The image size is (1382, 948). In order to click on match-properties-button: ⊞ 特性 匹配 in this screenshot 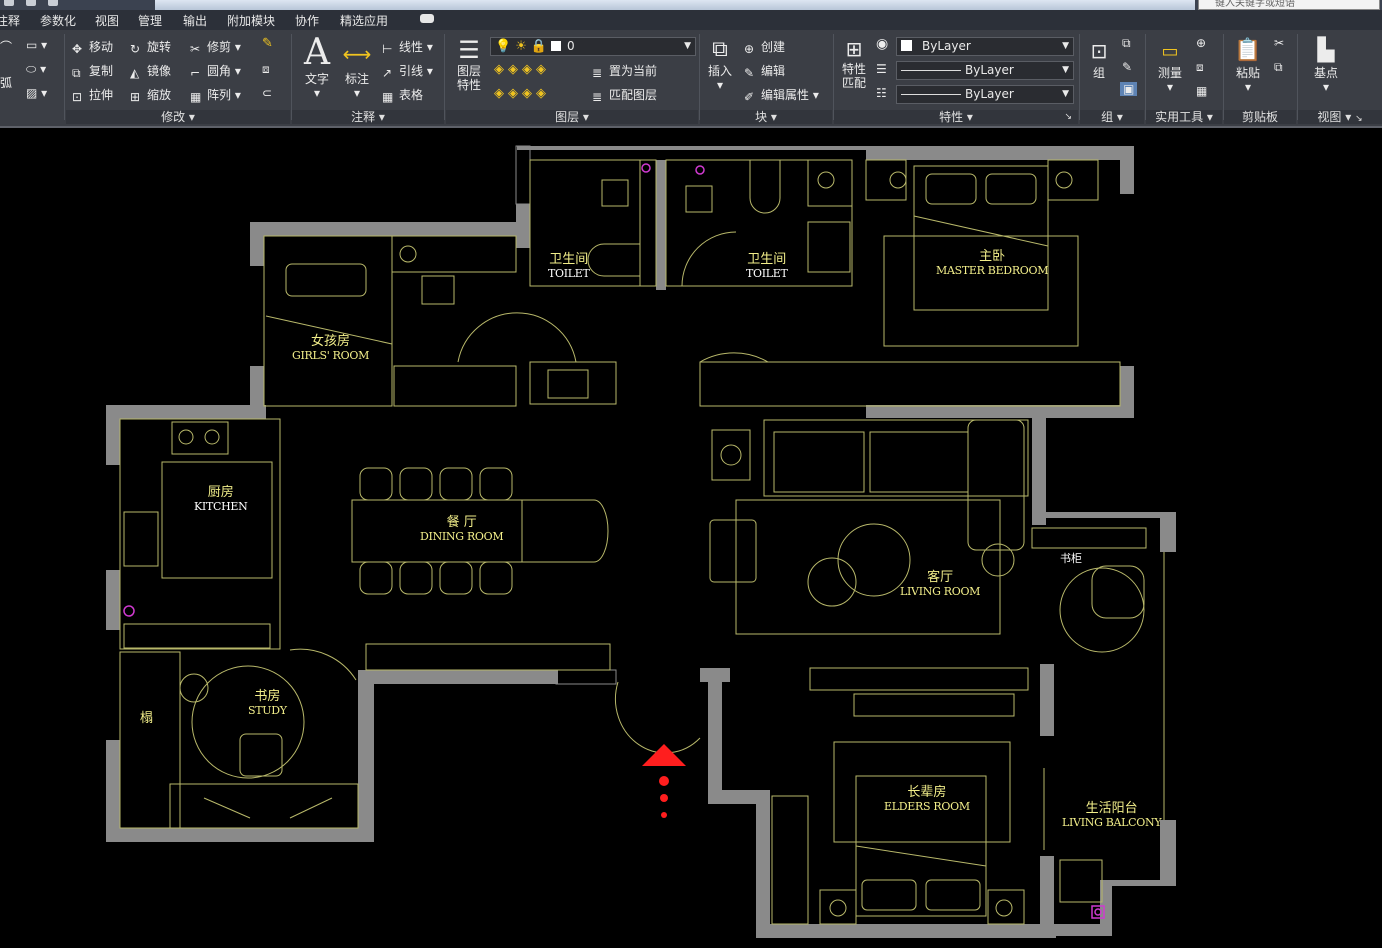, I will do `click(854, 63)`.